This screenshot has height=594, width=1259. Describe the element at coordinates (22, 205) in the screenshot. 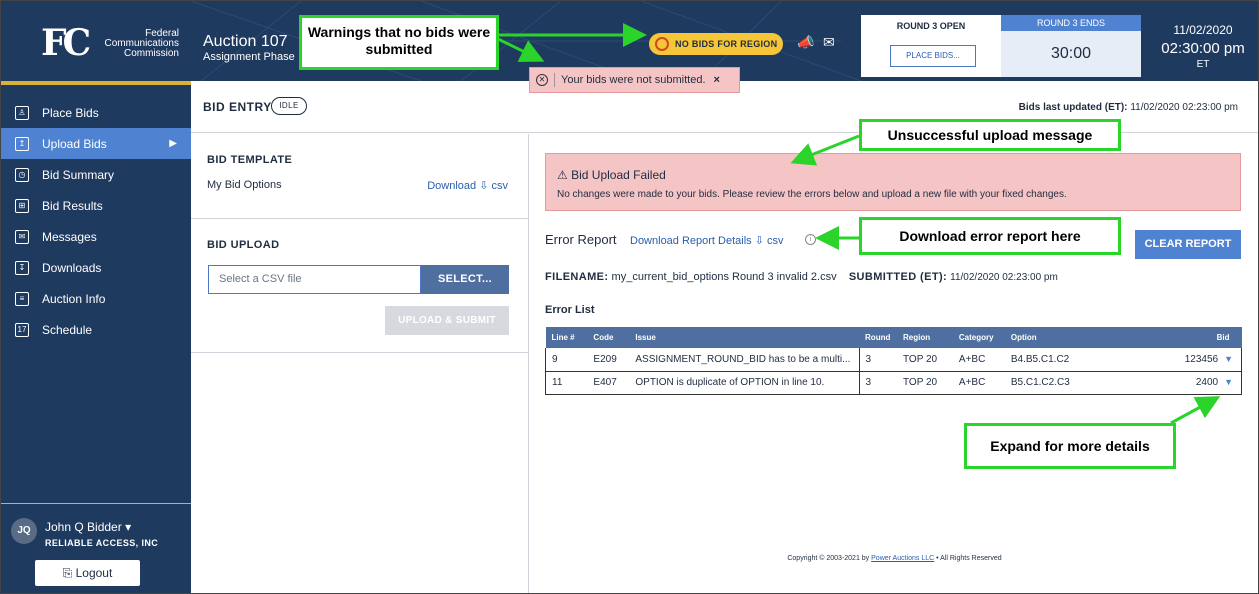

I see `results-icon: ⊞` at that location.